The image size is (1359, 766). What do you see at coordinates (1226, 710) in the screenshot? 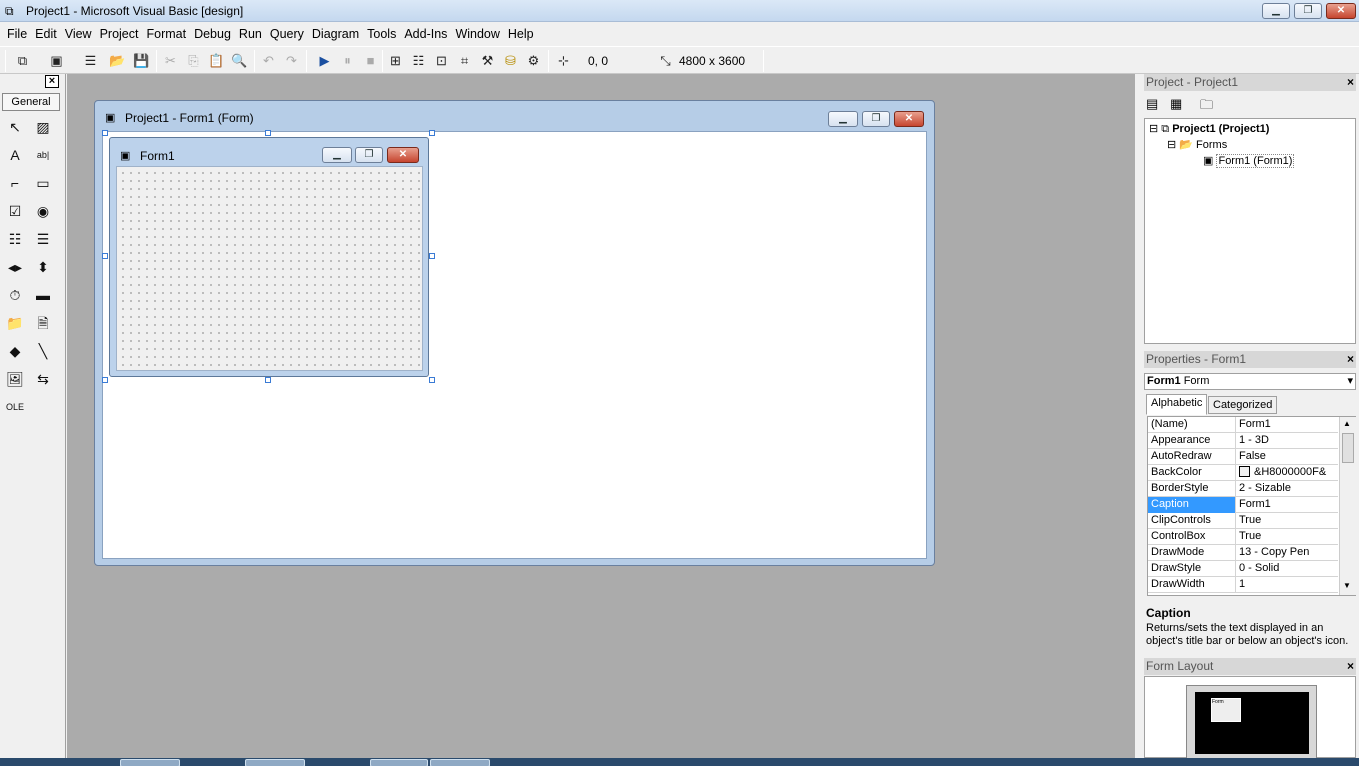
I see `form-position-preview: Form` at bounding box center [1226, 710].